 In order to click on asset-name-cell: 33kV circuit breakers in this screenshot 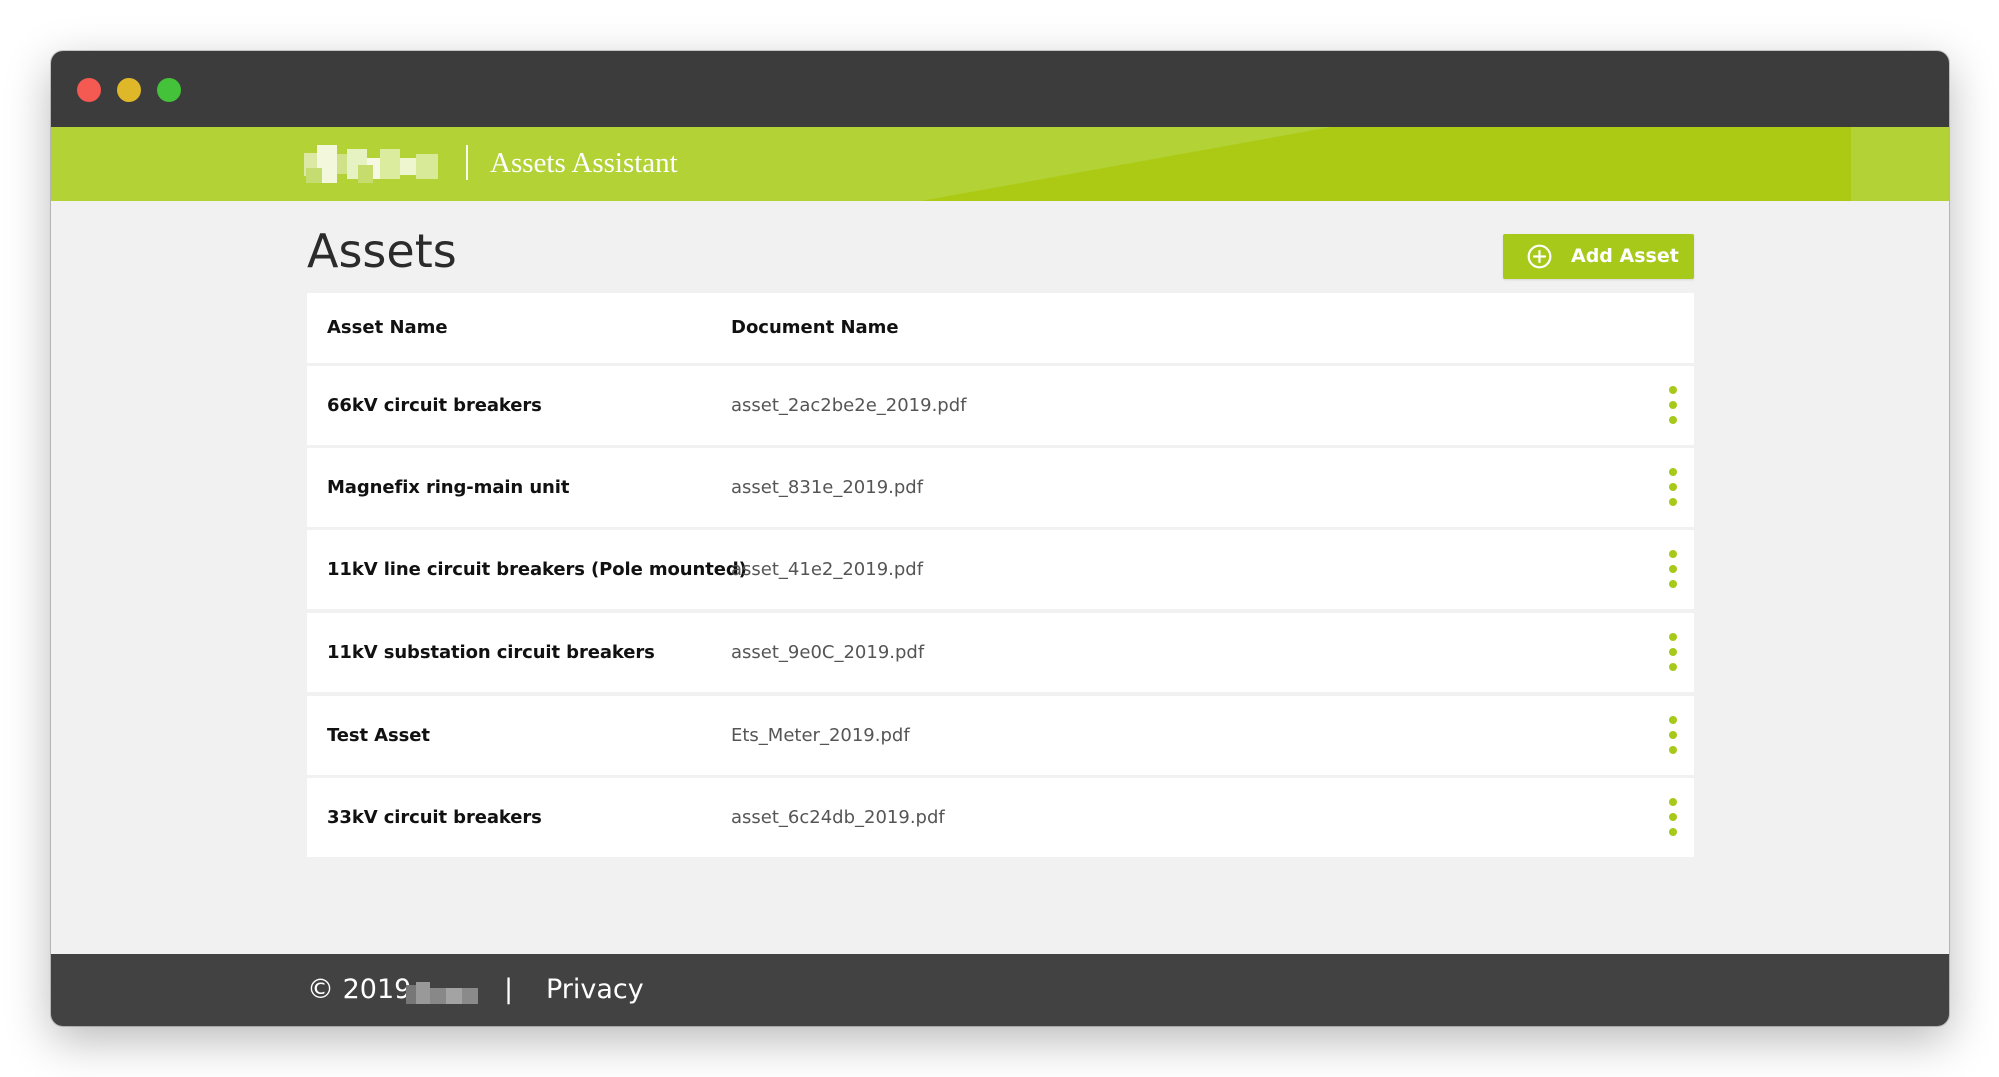, I will do `click(434, 817)`.